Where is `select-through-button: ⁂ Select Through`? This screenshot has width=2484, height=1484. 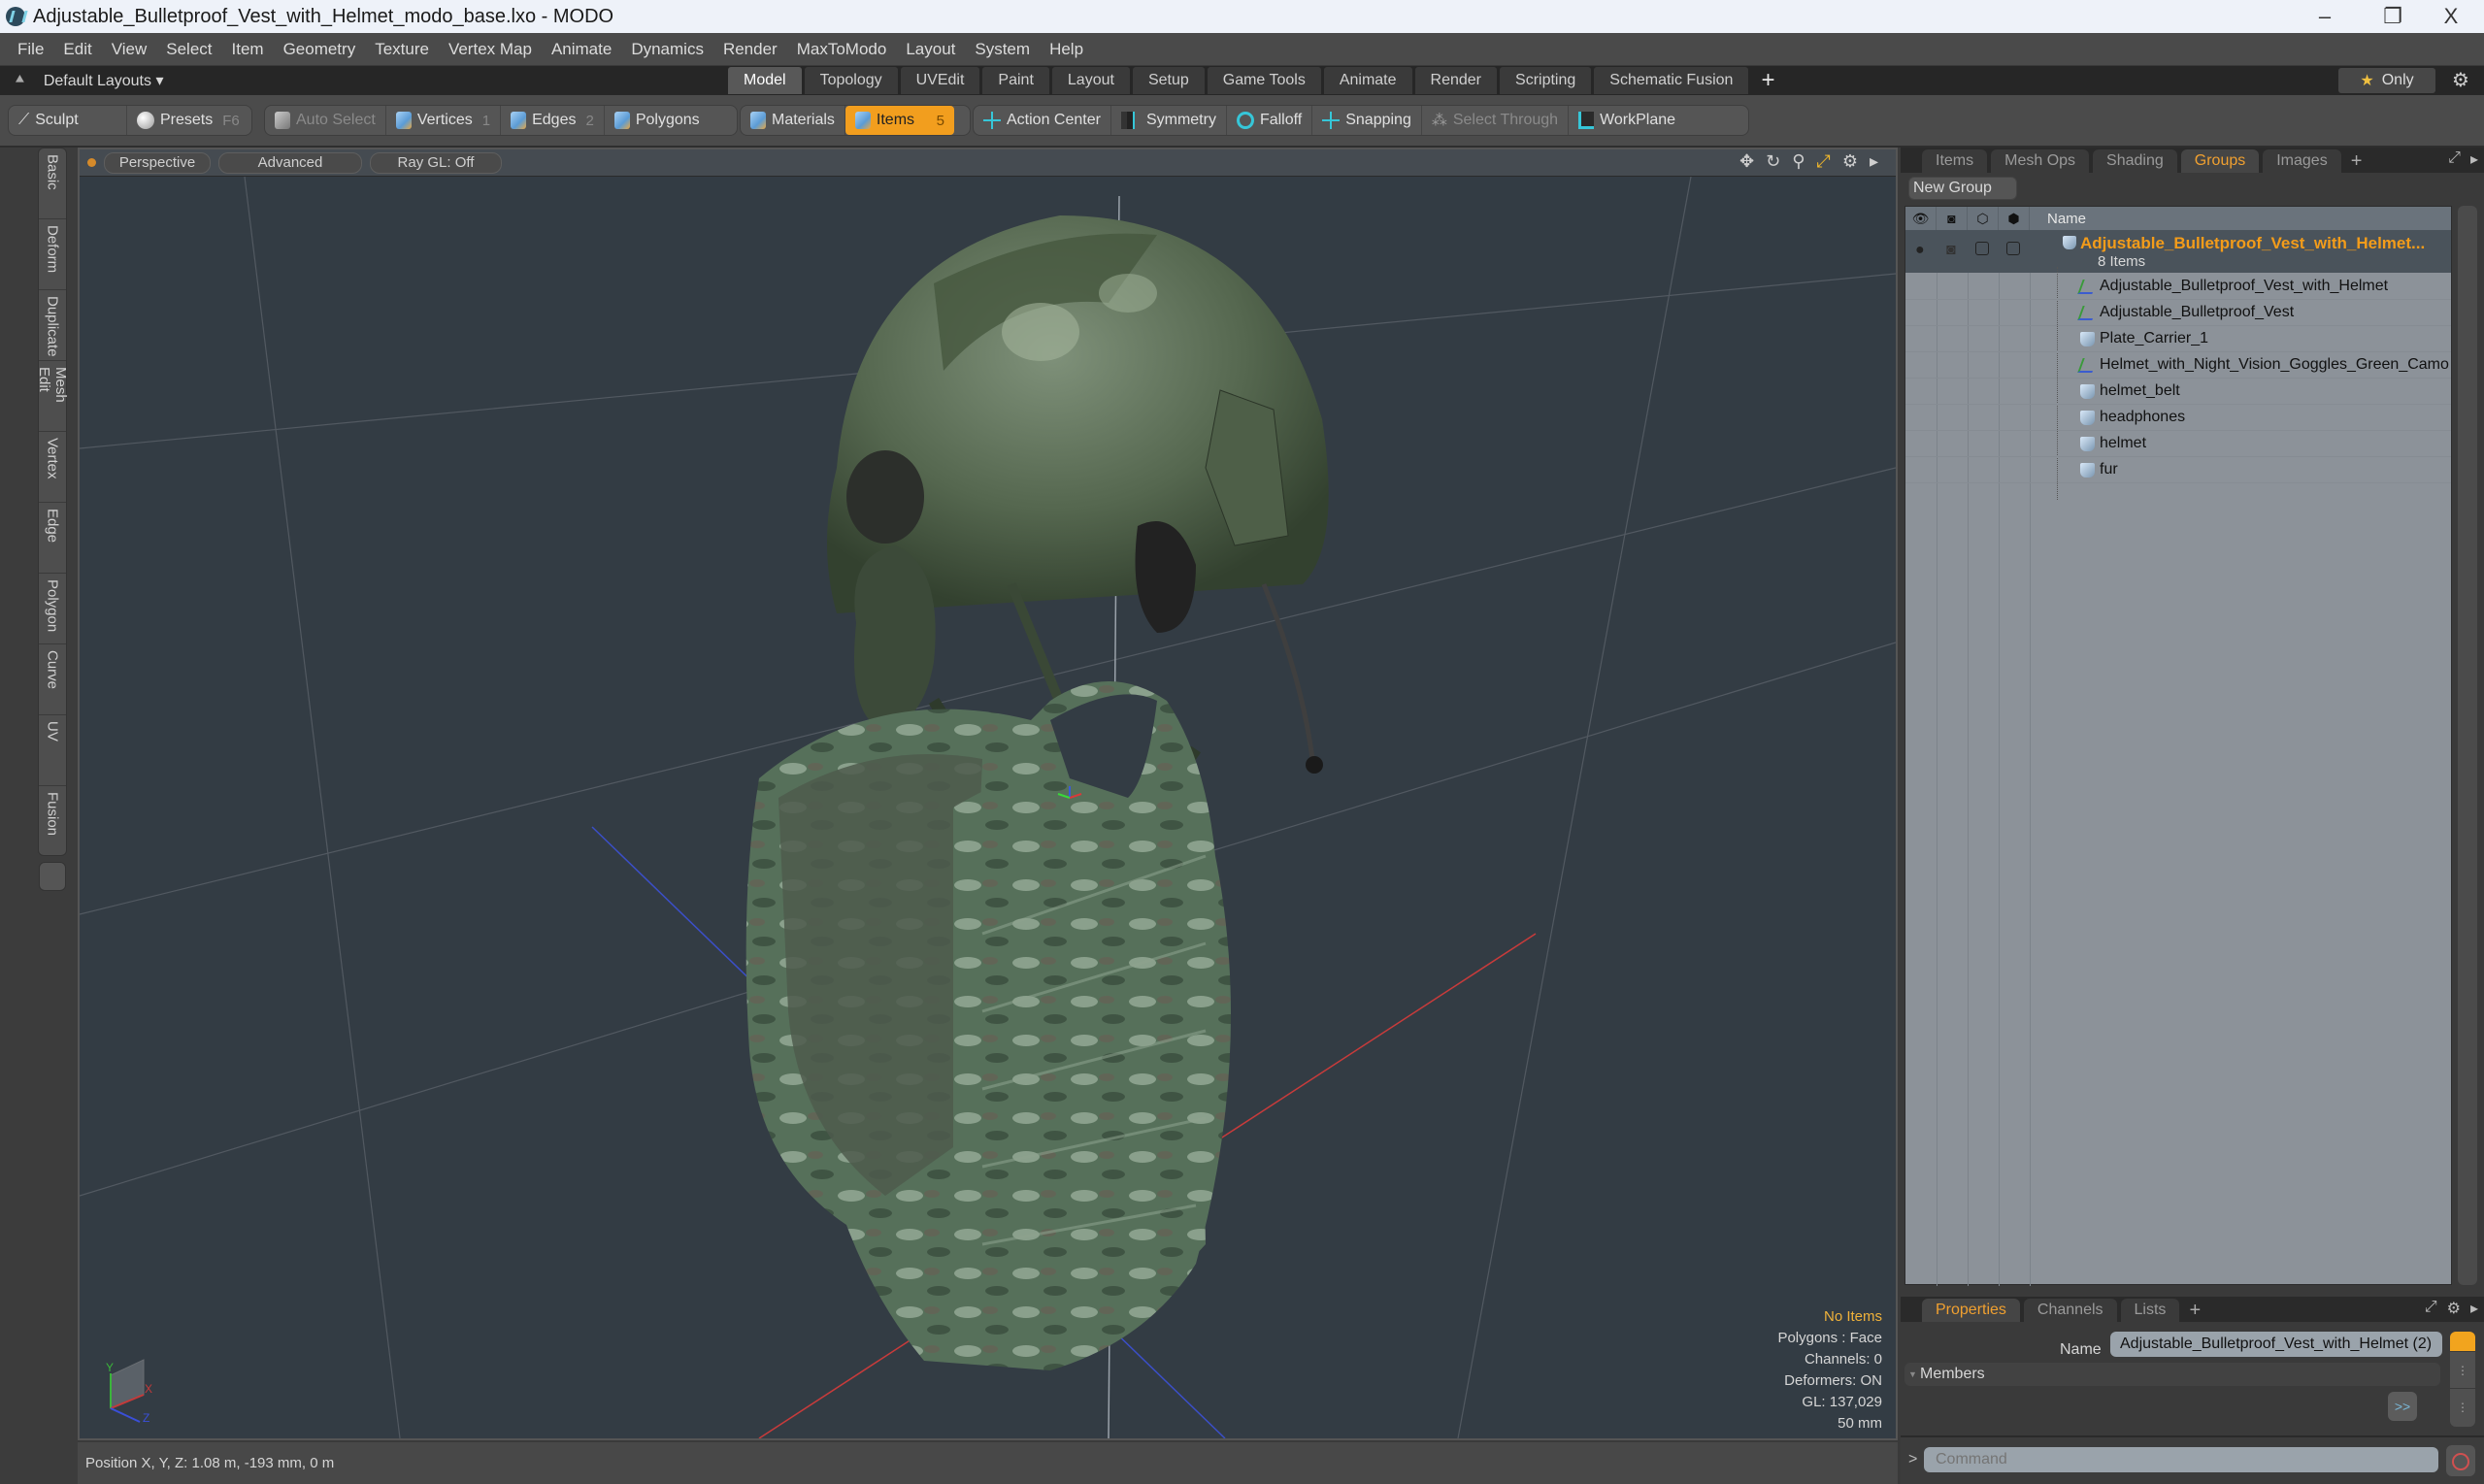 select-through-button: ⁂ Select Through is located at coordinates (1496, 120).